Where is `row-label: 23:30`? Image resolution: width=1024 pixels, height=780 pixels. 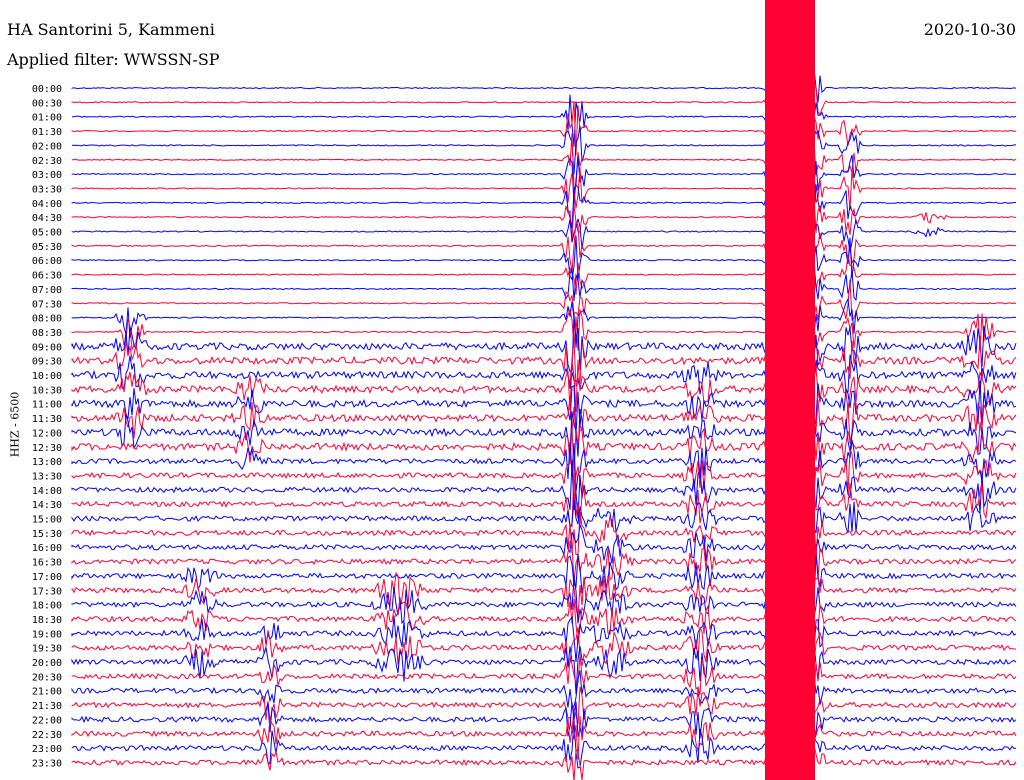
row-label: 23:30 is located at coordinates (47, 763).